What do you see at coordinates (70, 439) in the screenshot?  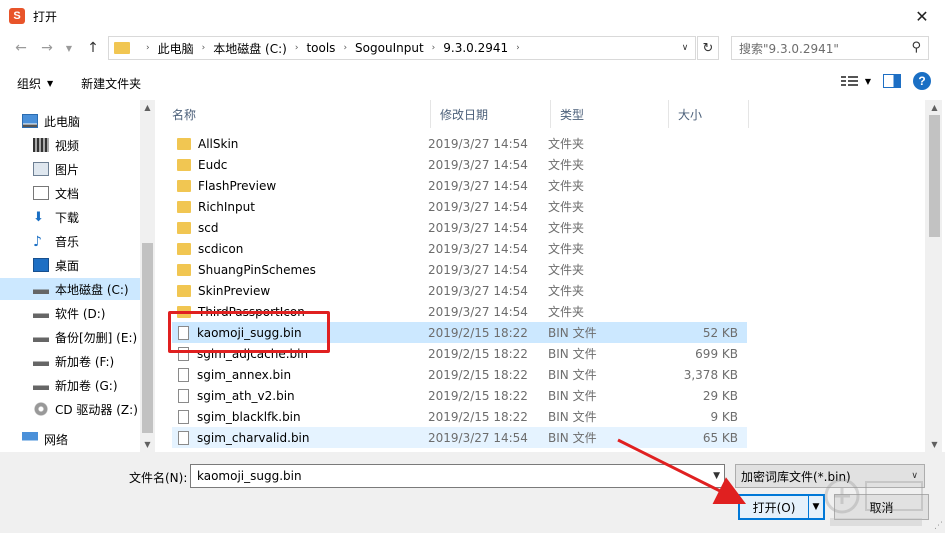 I see `sidebar-item: 网络` at bounding box center [70, 439].